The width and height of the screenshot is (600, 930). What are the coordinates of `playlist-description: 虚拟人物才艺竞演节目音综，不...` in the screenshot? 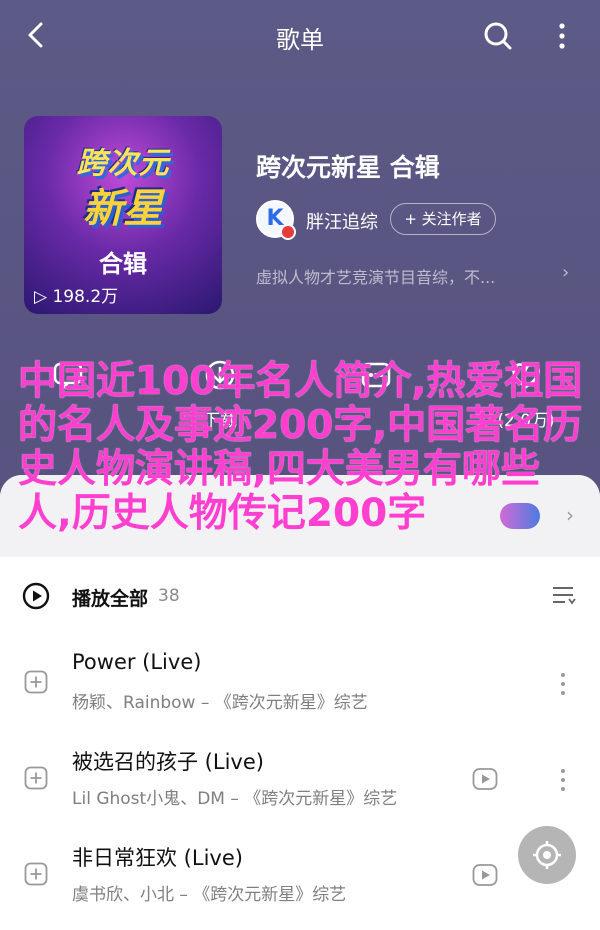 It's located at (375, 276).